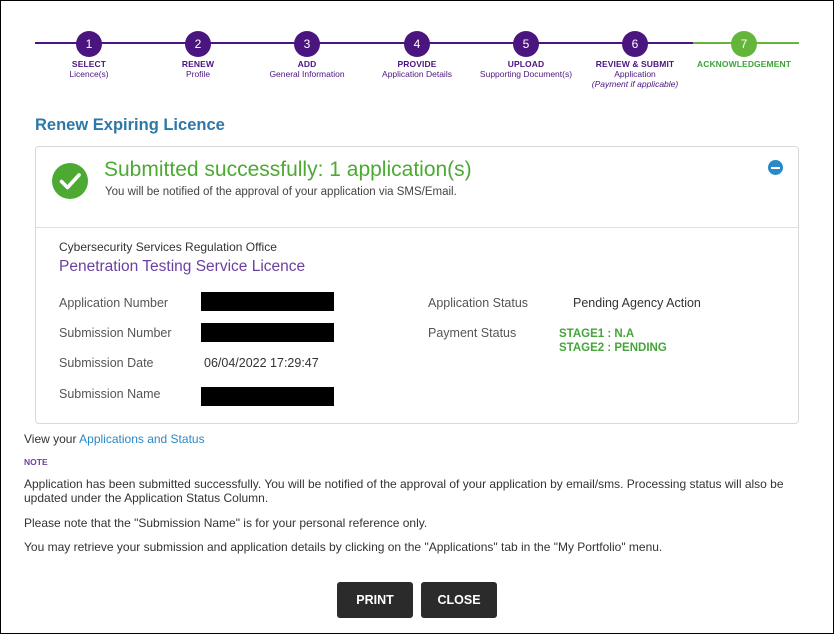  Describe the element at coordinates (637, 303) in the screenshot. I see `application-status-value: Pending Agency Action` at that location.